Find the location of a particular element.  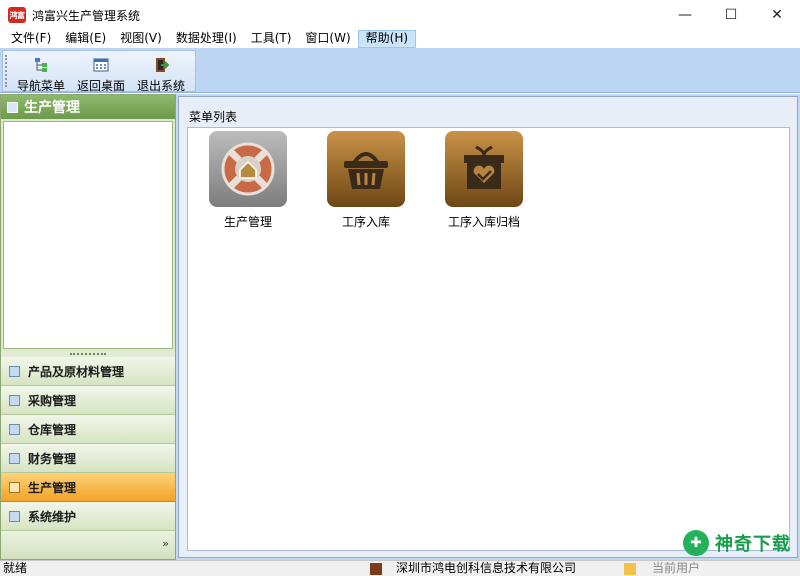

menu-tools: 工具(T) is located at coordinates (271, 39).